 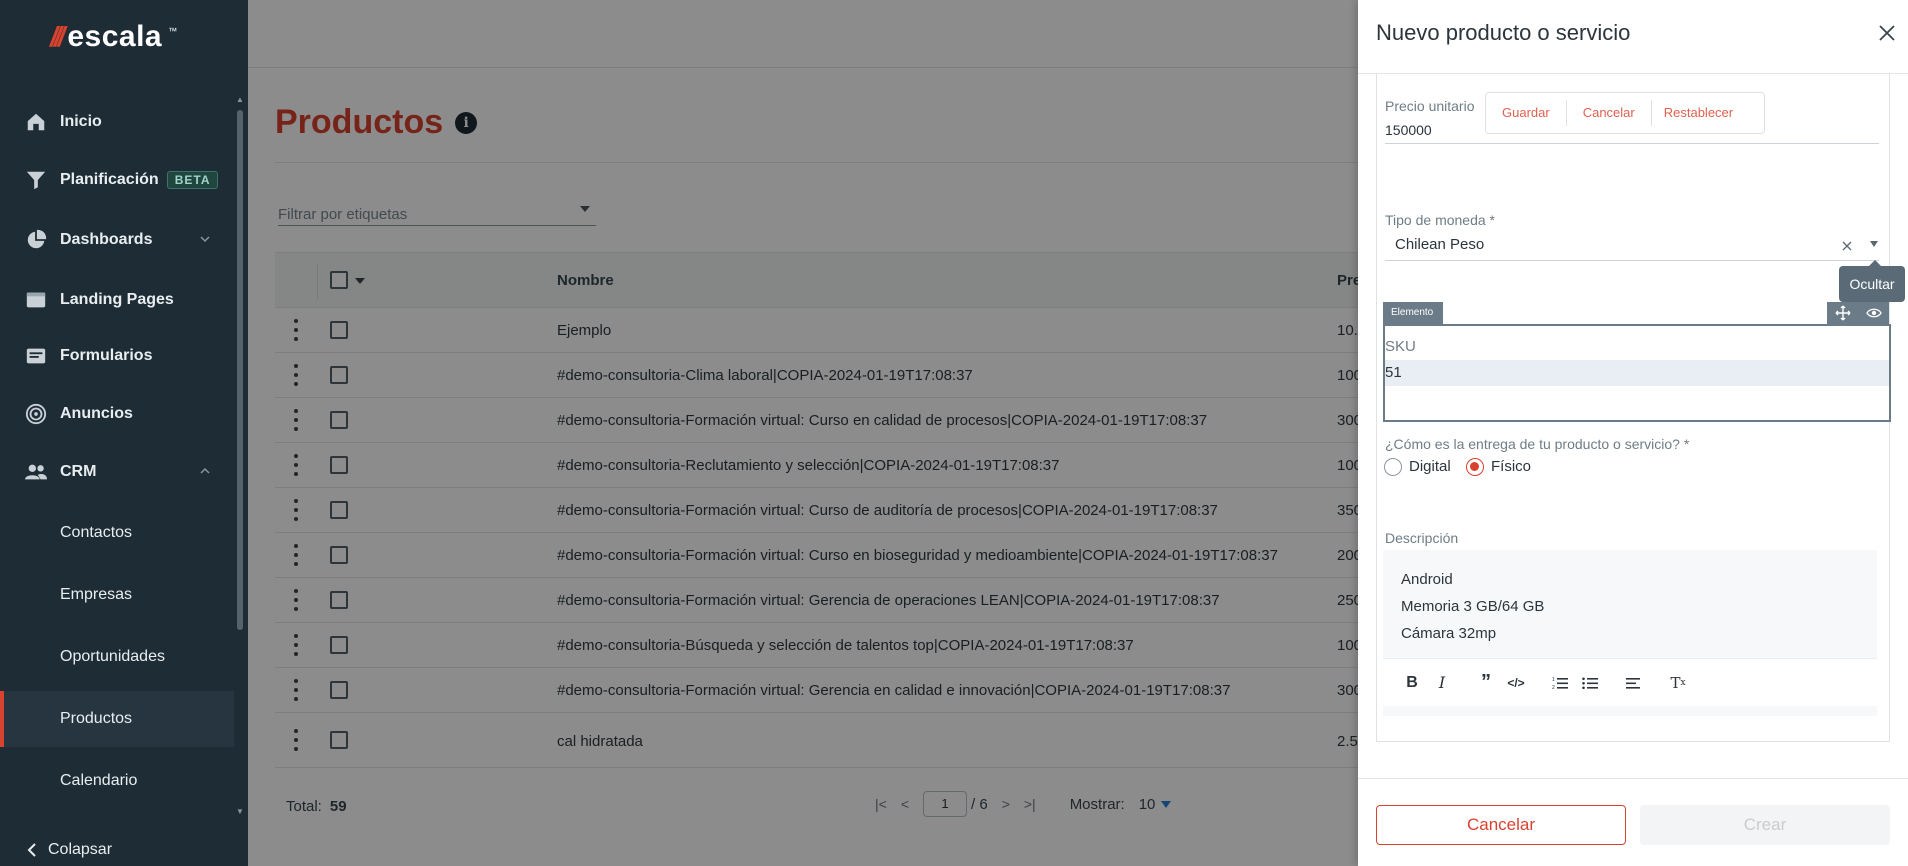 I want to click on sidebar-item-label: Dashboards, so click(x=106, y=239).